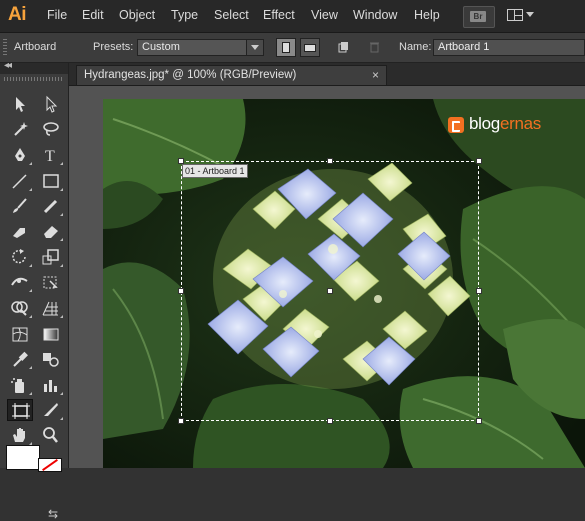 The width and height of the screenshot is (585, 521). Describe the element at coordinates (34, 67) in the screenshot. I see `tools-panel-header: ◂◂` at that location.